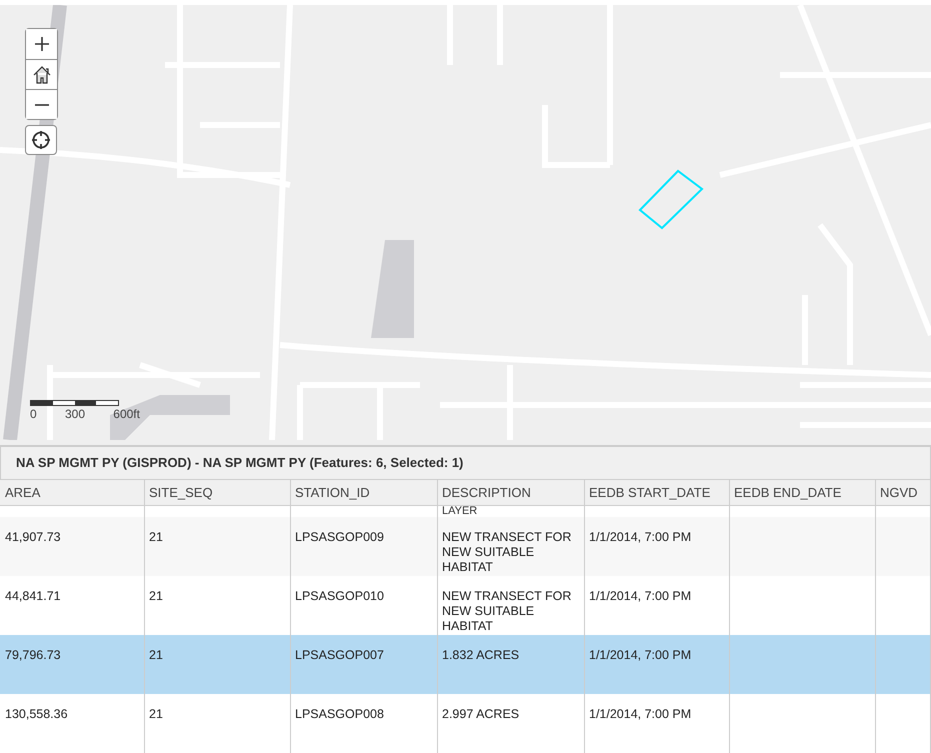 The image size is (931, 753). Describe the element at coordinates (339, 537) in the screenshot. I see `table-cell: LPSASGOP009` at that location.